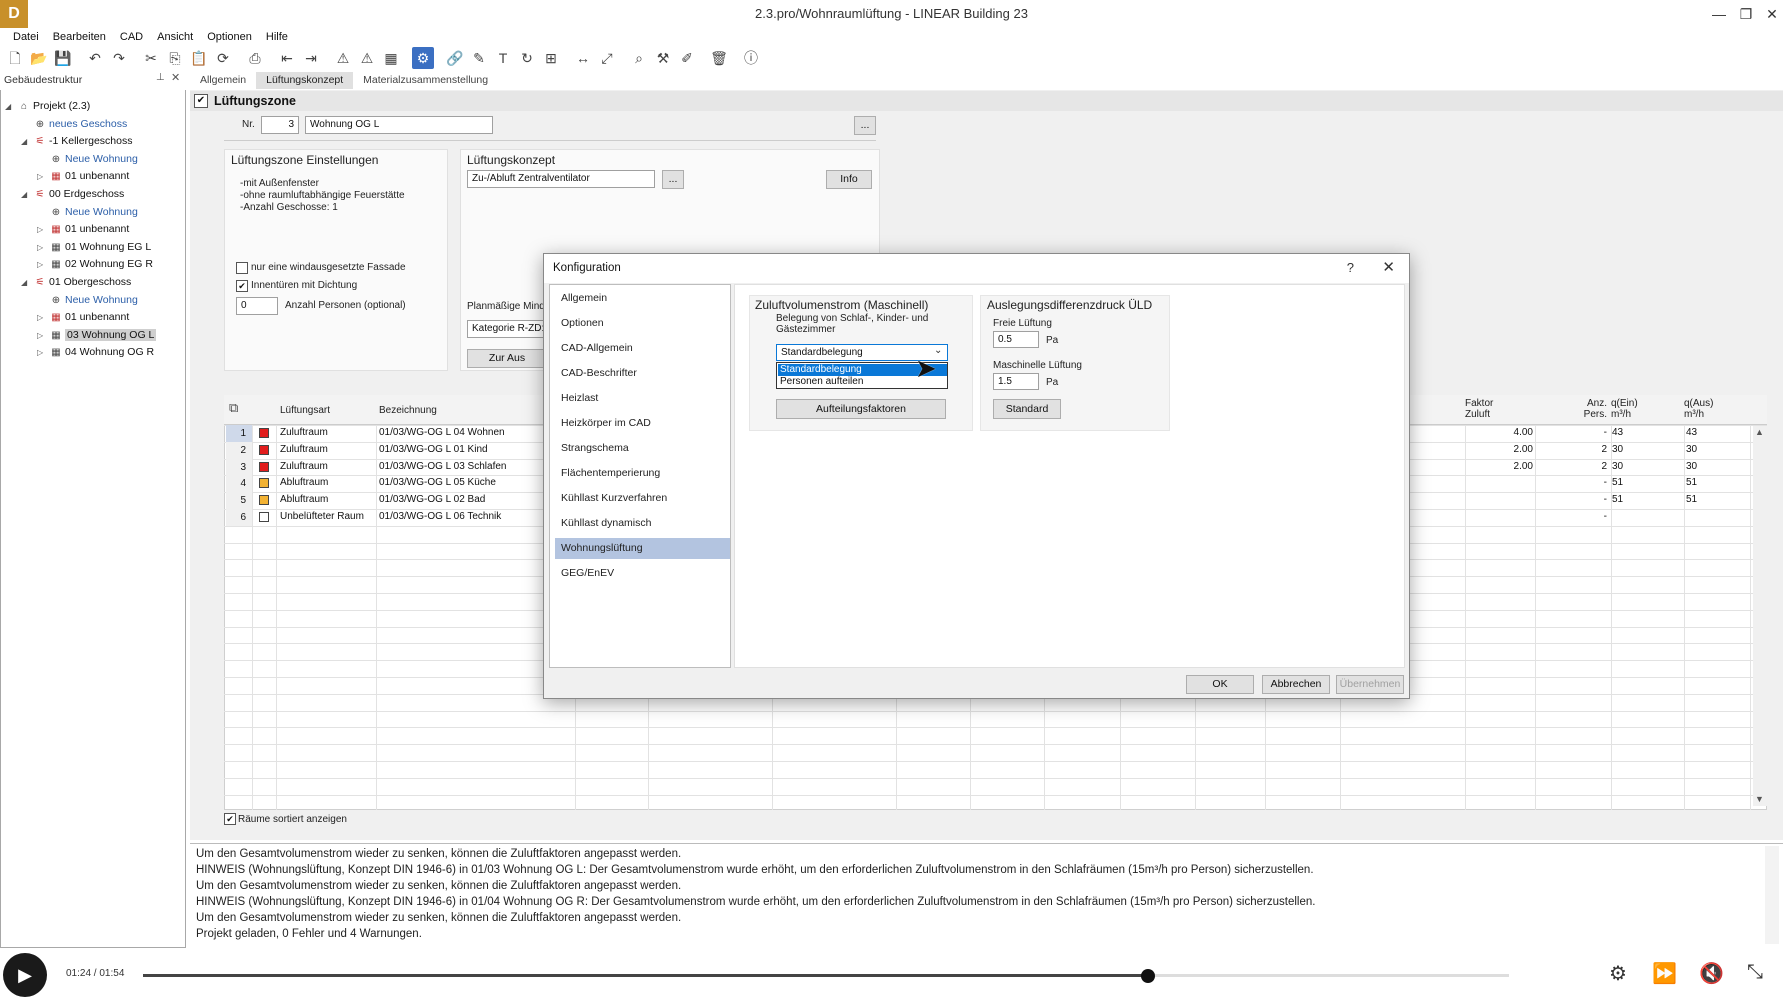  I want to click on warning-list-icon: ⚠, so click(367, 58).